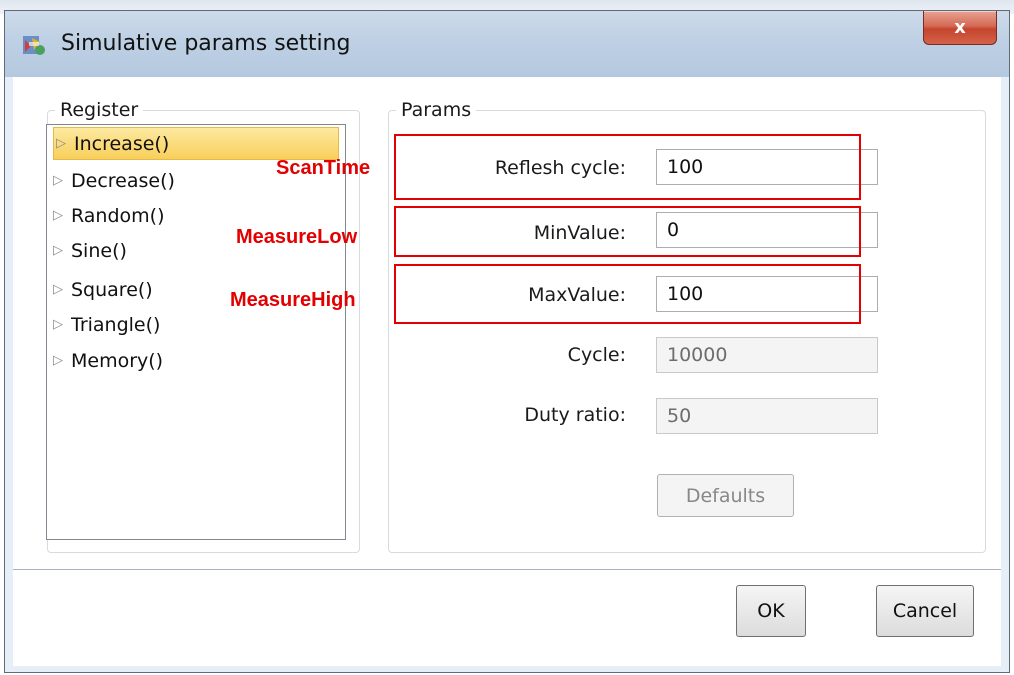 The height and width of the screenshot is (675, 1014). What do you see at coordinates (767, 416) in the screenshot?
I see `duty-ratio-field: 50` at bounding box center [767, 416].